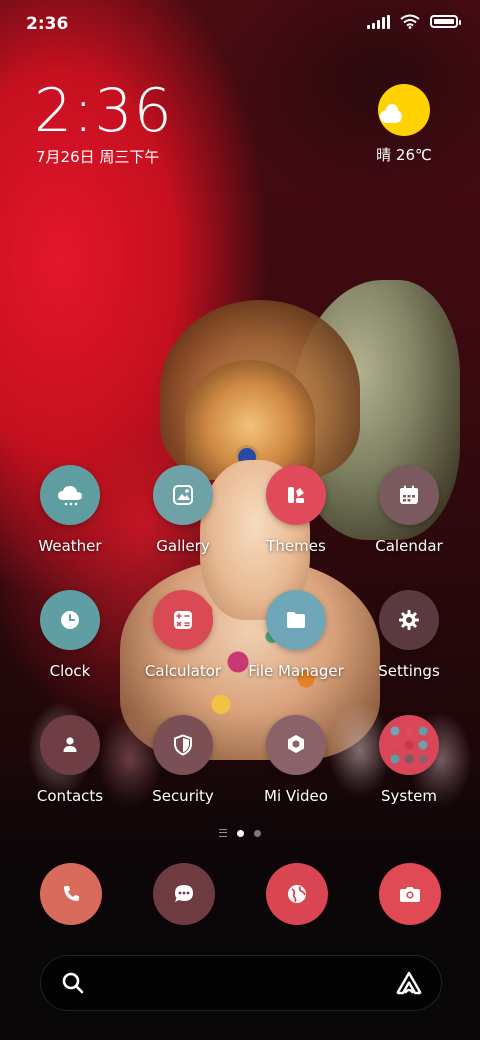 This screenshot has width=480, height=1040. I want to click on page-indicator, so click(240, 833).